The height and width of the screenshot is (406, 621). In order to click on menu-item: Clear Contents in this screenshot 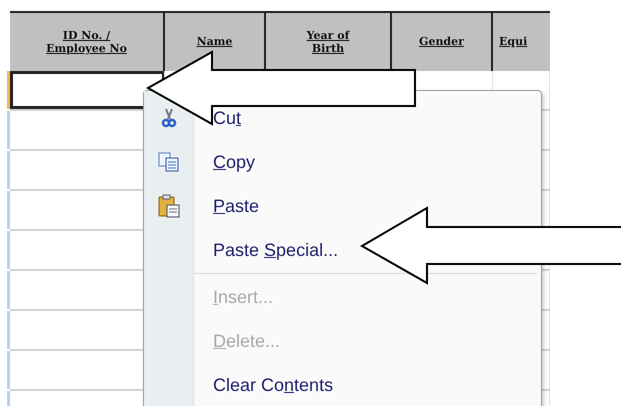, I will do `click(273, 385)`.